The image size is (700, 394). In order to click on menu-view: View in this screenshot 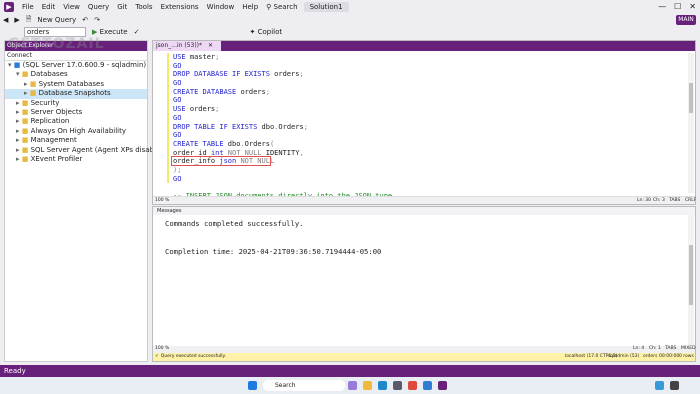, I will do `click(71, 7)`.